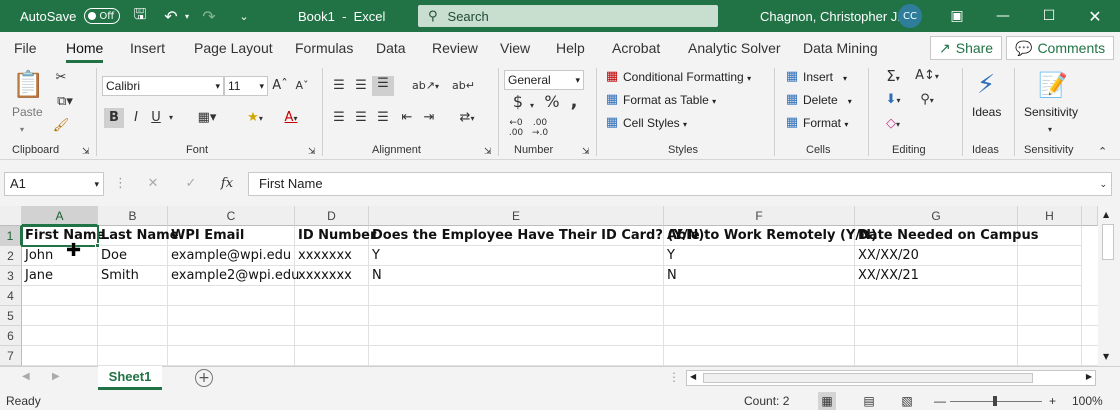 This screenshot has height=410, width=1120. Describe the element at coordinates (11, 276) in the screenshot. I see `row-header-3: 3` at that location.